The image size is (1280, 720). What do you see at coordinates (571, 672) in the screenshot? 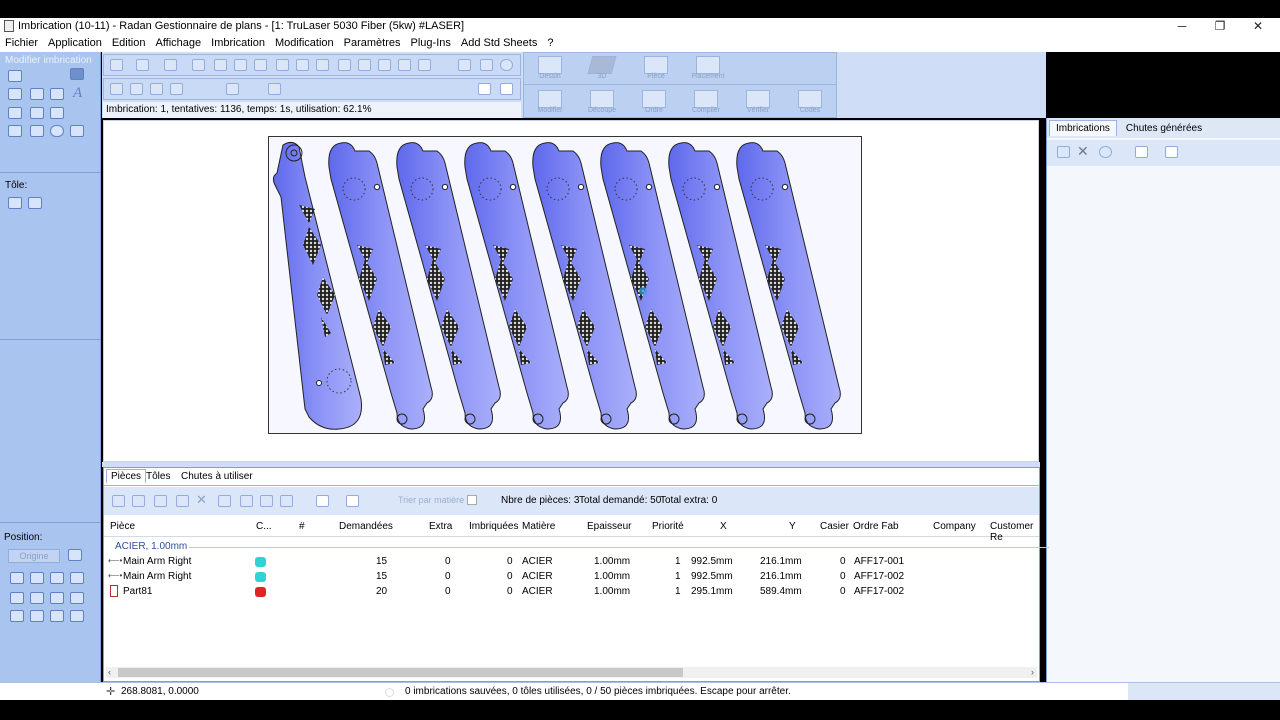
I see `parts-horizontal-scrollbar: ‹ ›` at bounding box center [571, 672].